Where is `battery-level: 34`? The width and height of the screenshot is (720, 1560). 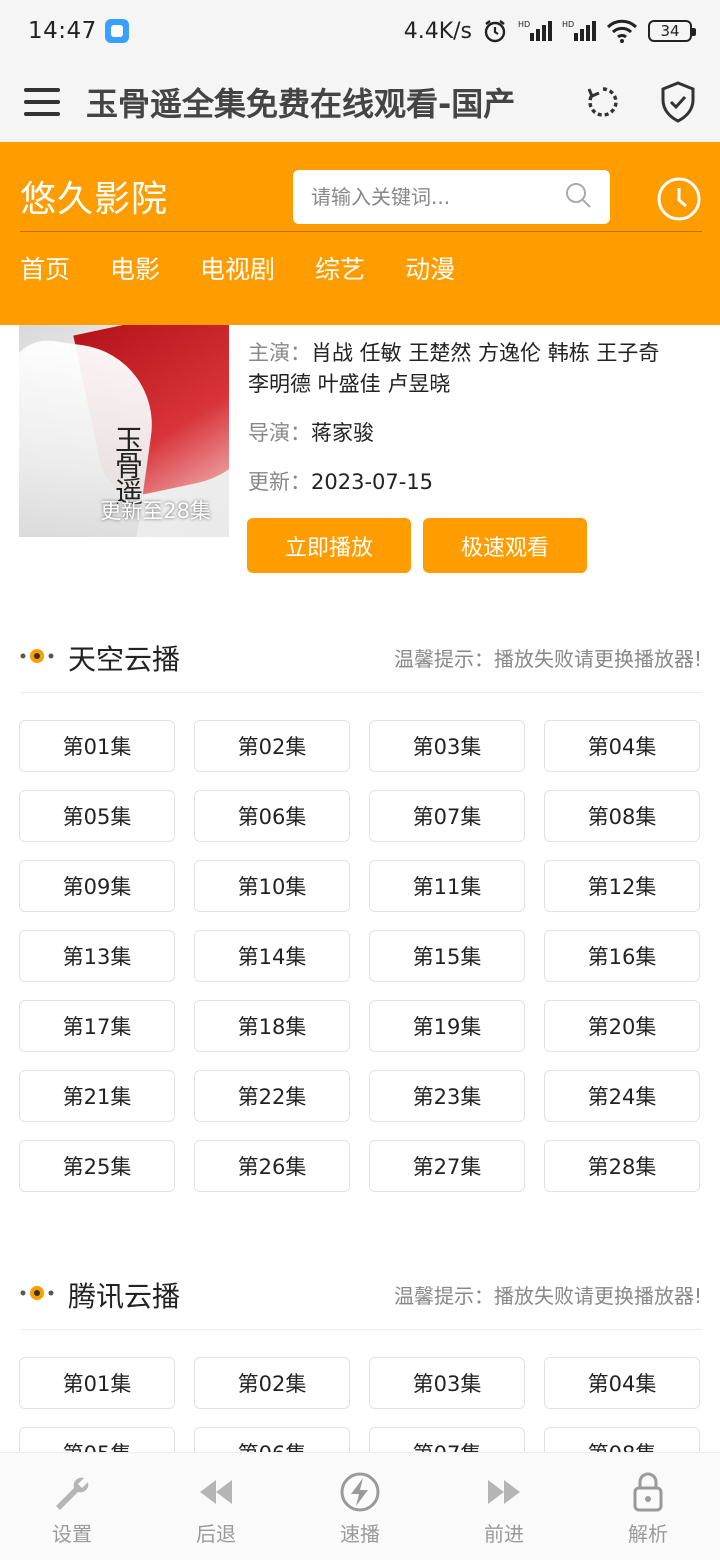 battery-level: 34 is located at coordinates (670, 31).